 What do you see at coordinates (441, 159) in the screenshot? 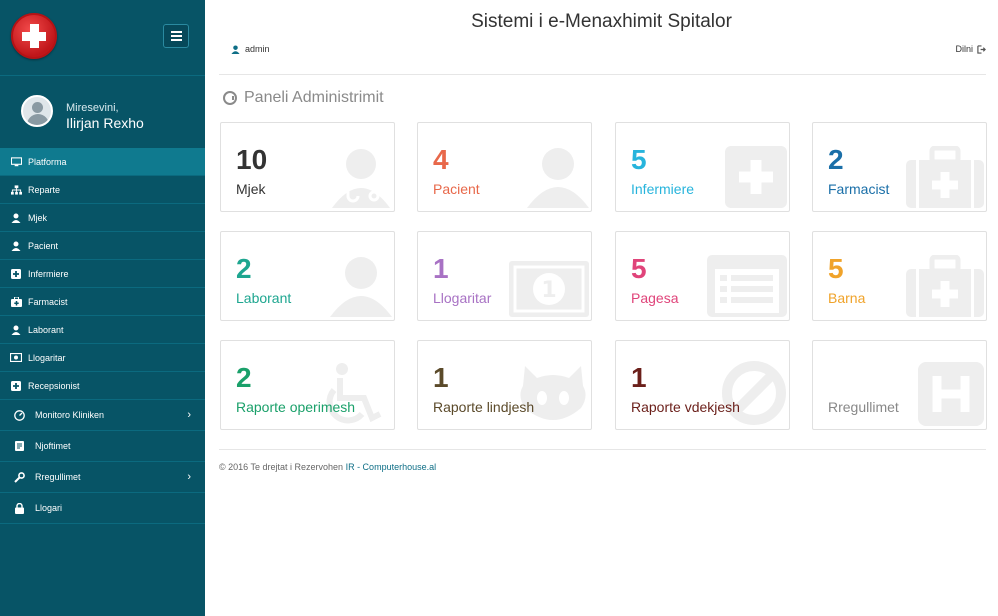
I see `stat-value: 4` at bounding box center [441, 159].